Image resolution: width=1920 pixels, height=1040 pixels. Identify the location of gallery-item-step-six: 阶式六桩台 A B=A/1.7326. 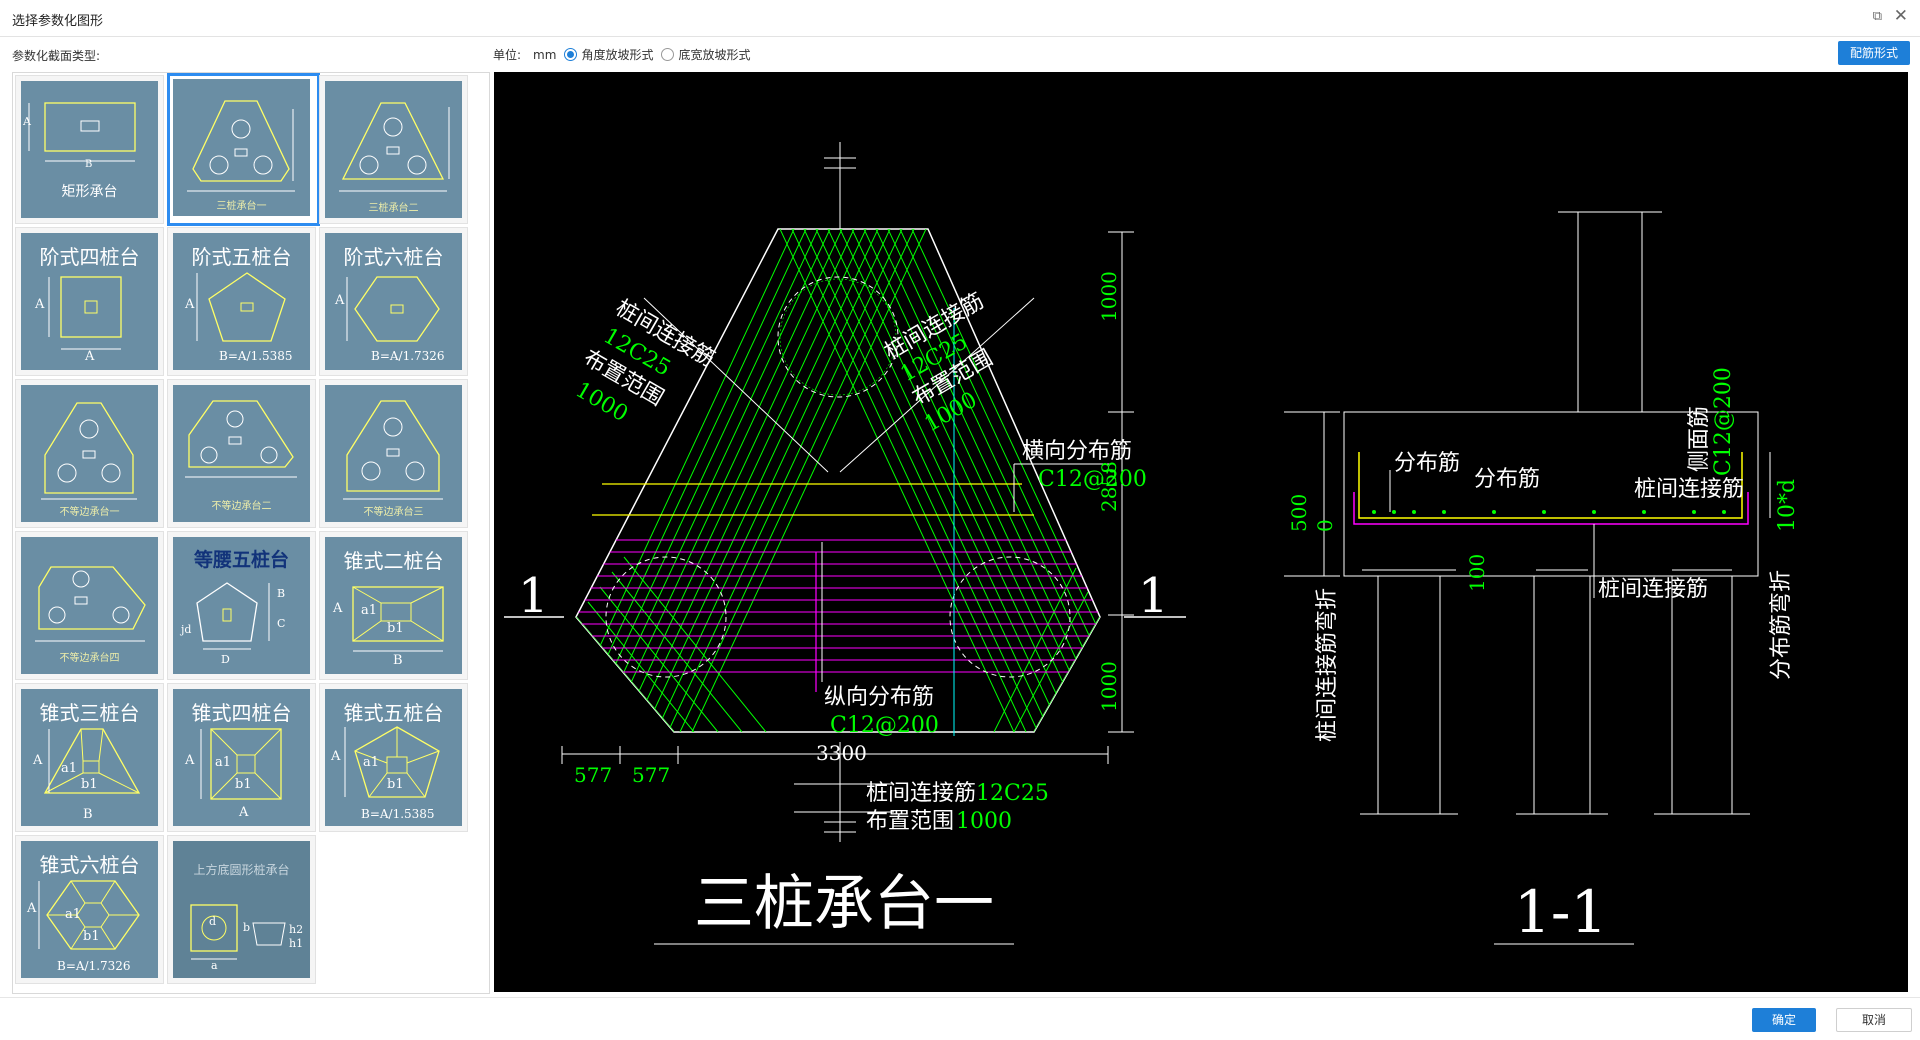
(393, 301).